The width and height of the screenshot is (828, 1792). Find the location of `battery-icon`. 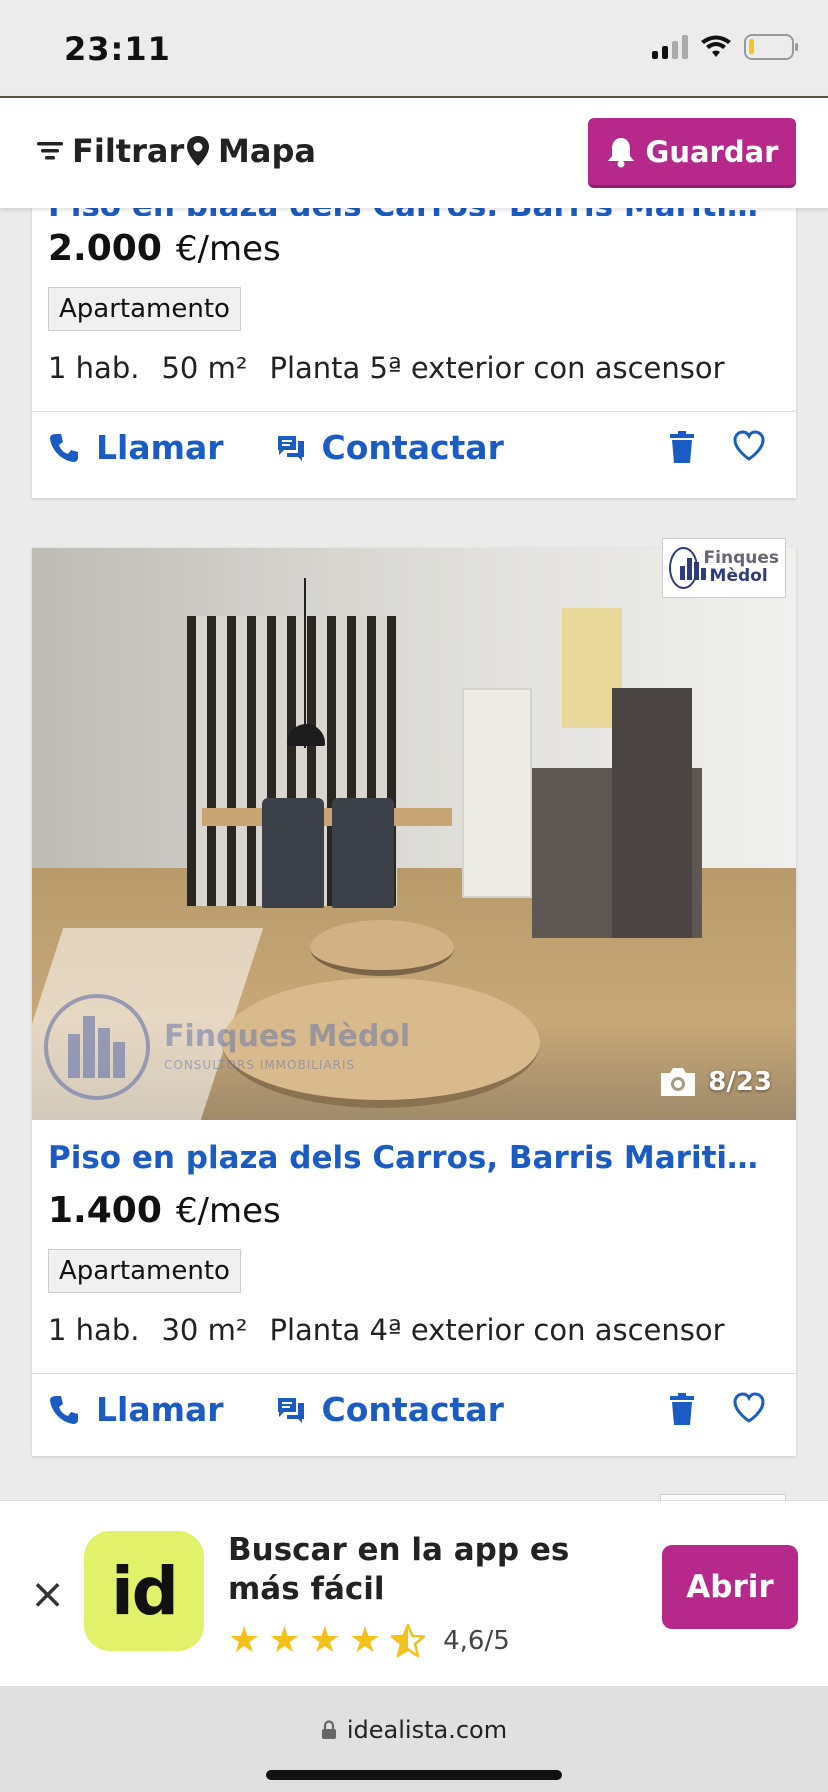

battery-icon is located at coordinates (771, 47).